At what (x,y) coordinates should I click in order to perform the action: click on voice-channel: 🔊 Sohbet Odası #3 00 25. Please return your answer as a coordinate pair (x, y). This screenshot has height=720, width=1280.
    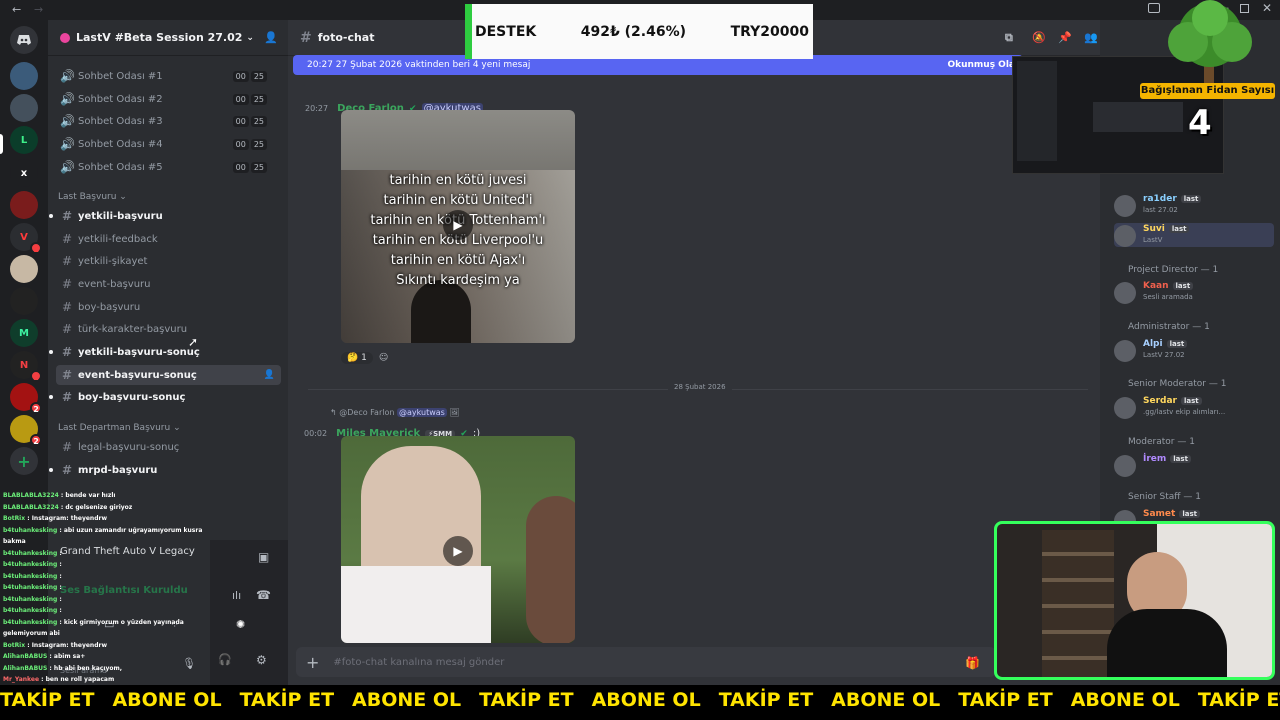
    Looking at the image, I should click on (168, 121).